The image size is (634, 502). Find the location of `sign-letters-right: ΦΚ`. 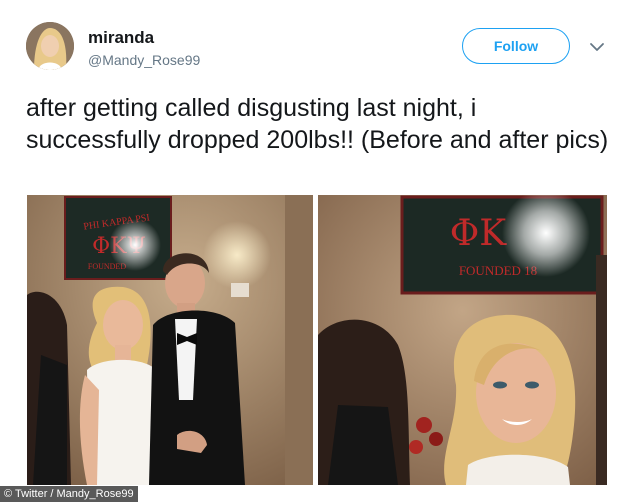

sign-letters-right: ΦΚ is located at coordinates (479, 233).